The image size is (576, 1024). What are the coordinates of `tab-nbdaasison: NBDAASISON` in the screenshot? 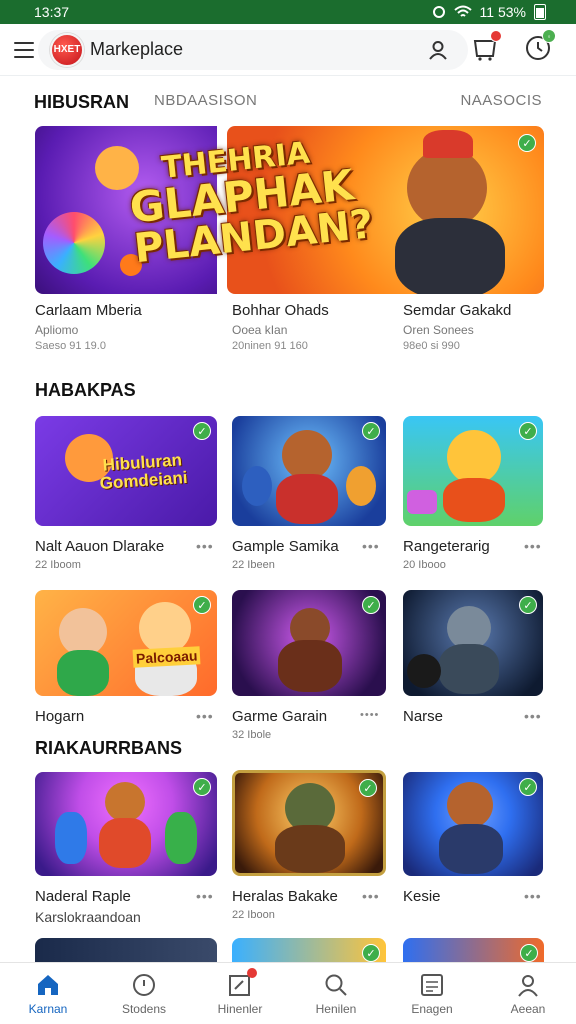 It's located at (205, 100).